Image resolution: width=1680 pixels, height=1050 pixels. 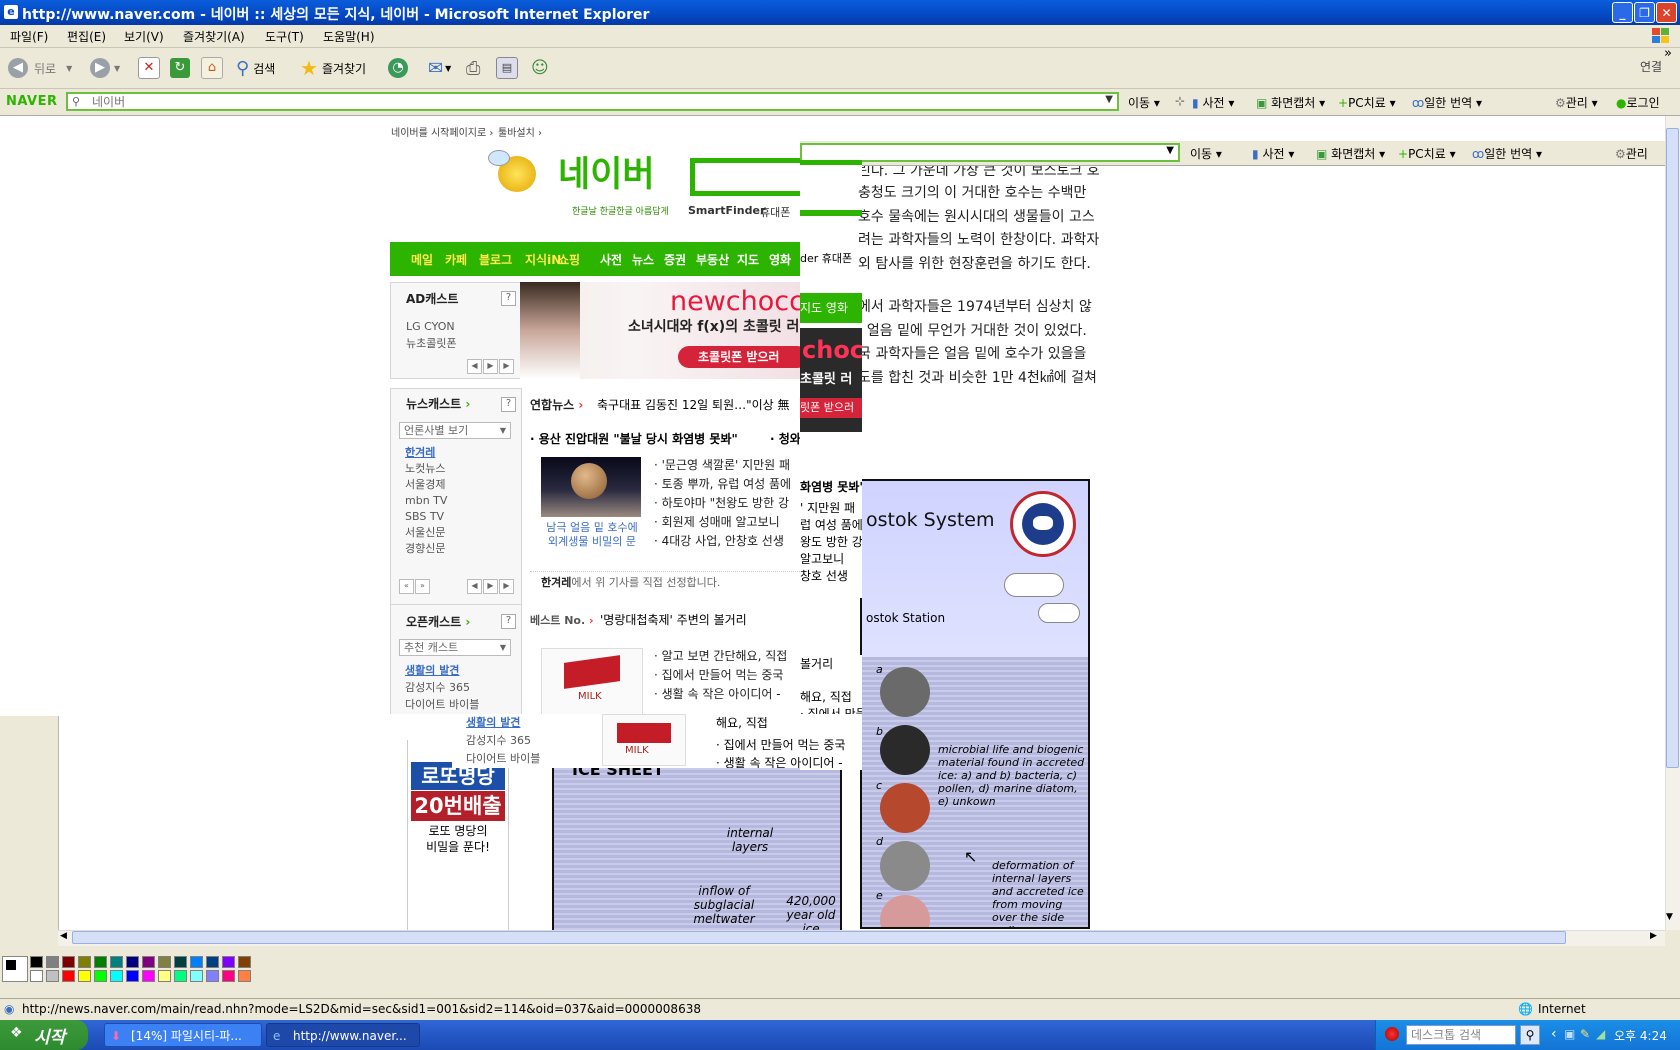 I want to click on nav-dictionary: 사전, so click(x=611, y=259).